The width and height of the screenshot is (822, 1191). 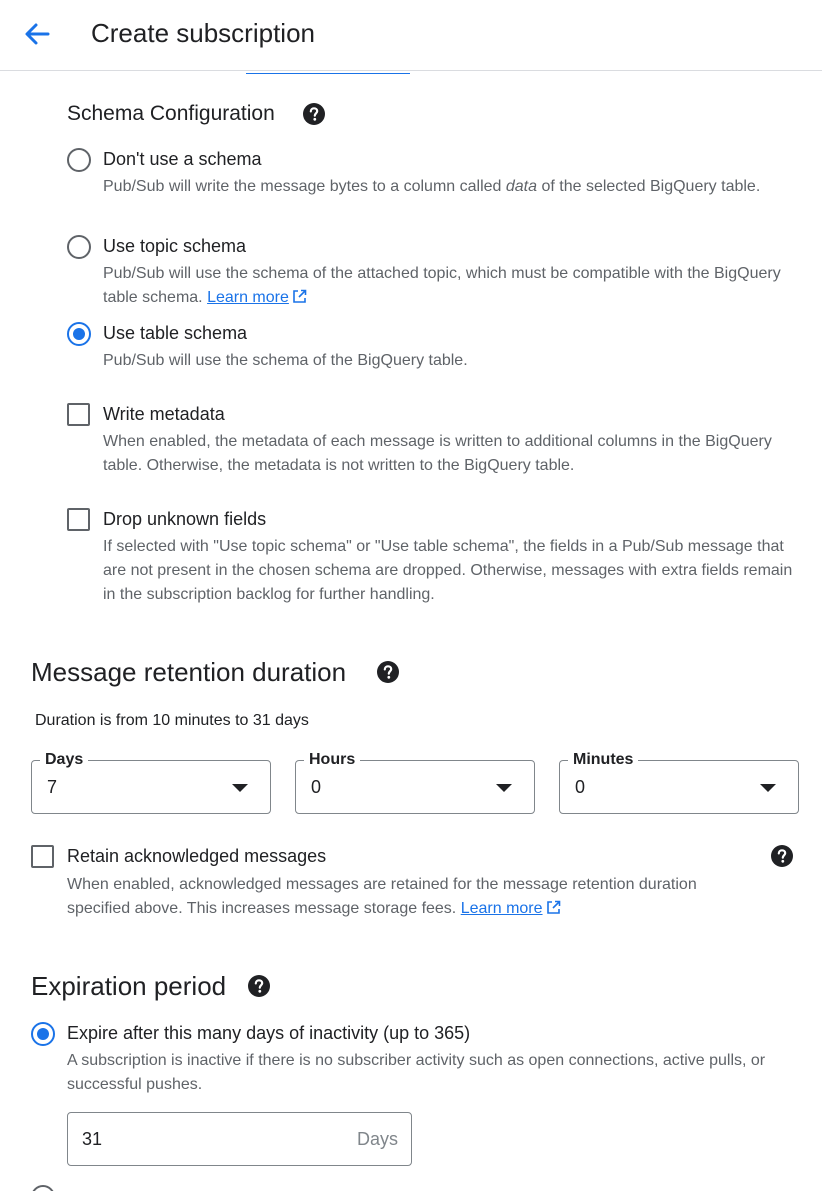 I want to click on data-column-name: data, so click(x=521, y=186).